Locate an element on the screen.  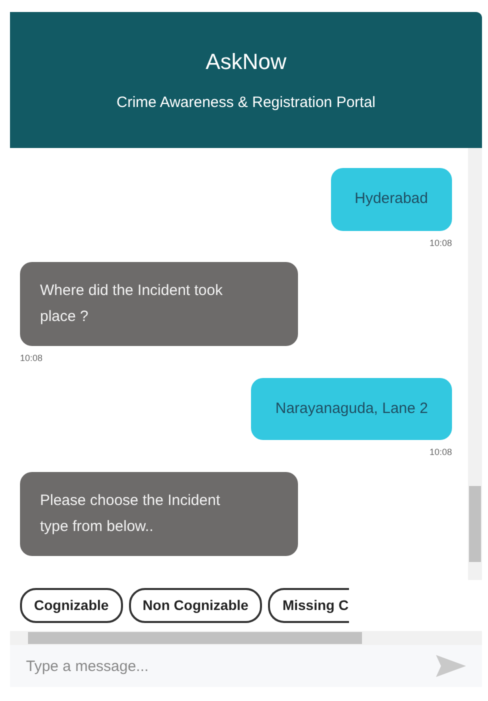
app-title: AskNow is located at coordinates (246, 62).